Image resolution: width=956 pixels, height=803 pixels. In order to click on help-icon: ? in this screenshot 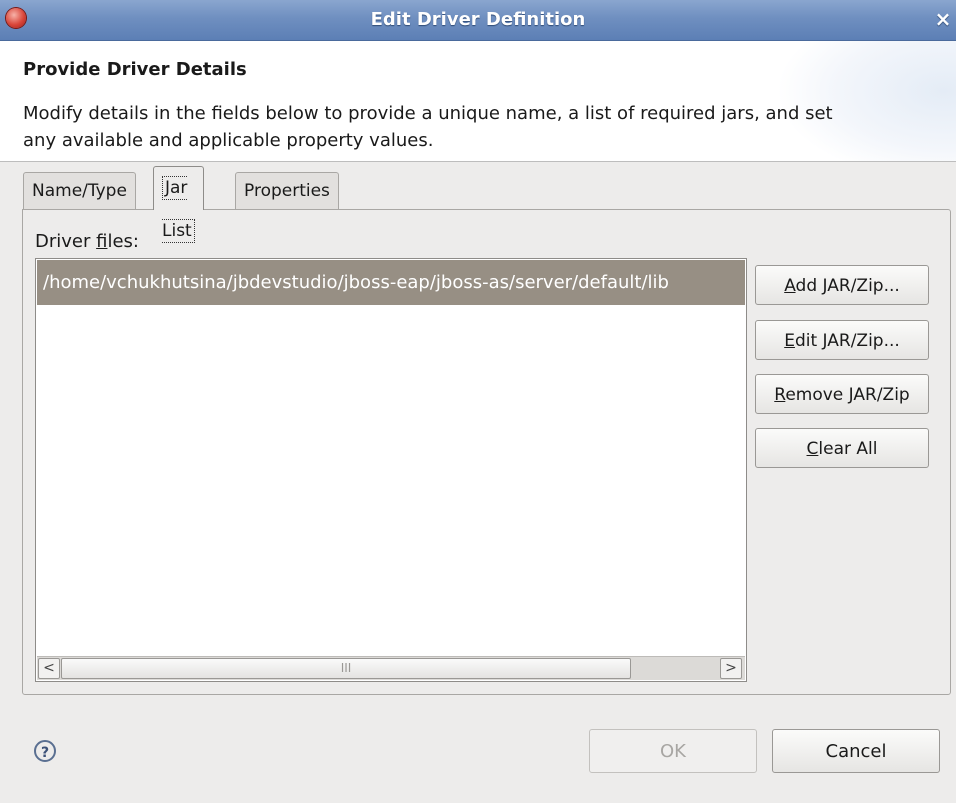, I will do `click(45, 751)`.